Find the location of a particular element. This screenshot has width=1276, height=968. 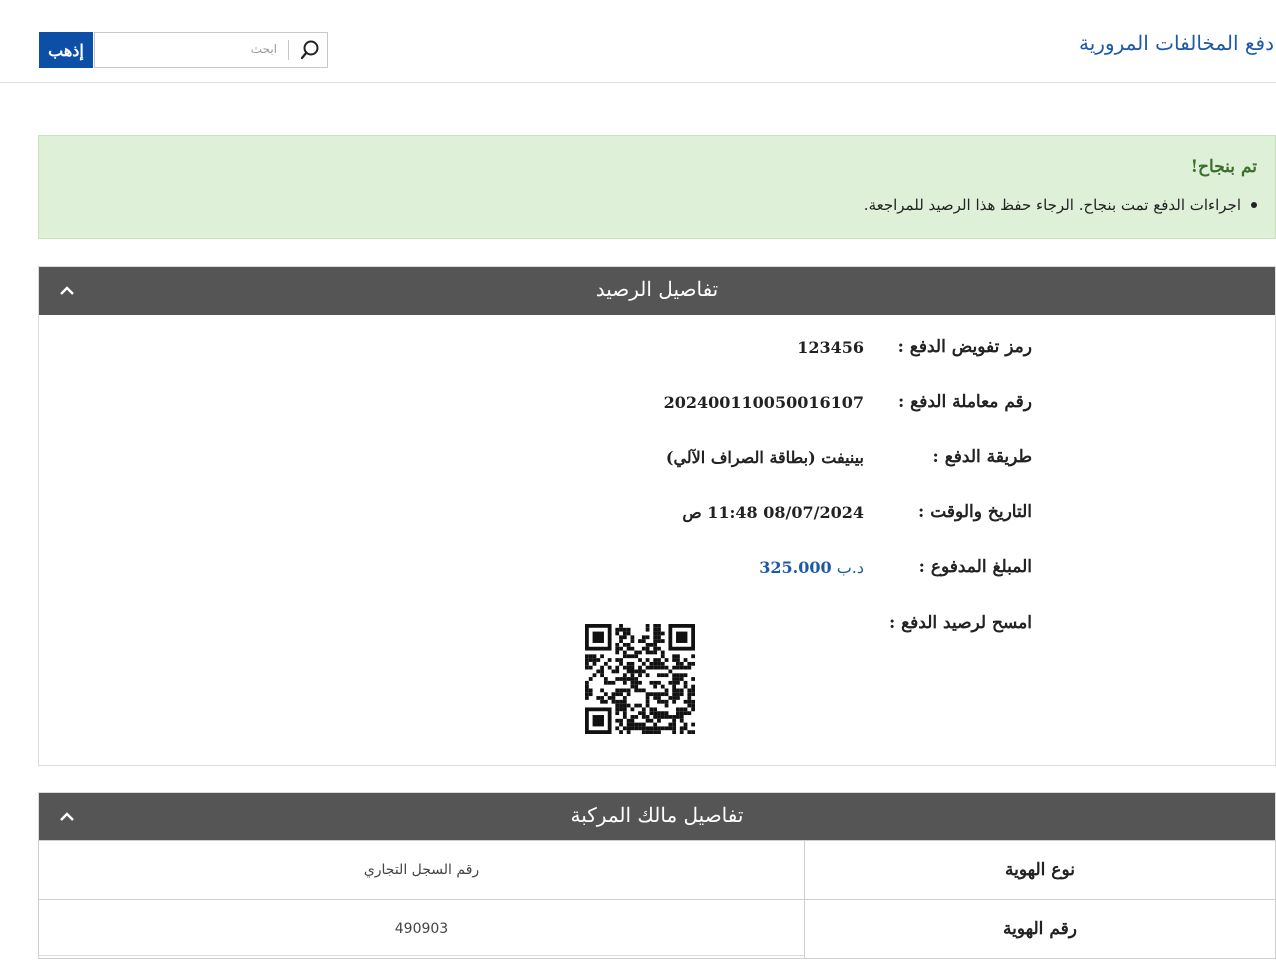

id-type-label: نوع الهوية is located at coordinates (1040, 870).